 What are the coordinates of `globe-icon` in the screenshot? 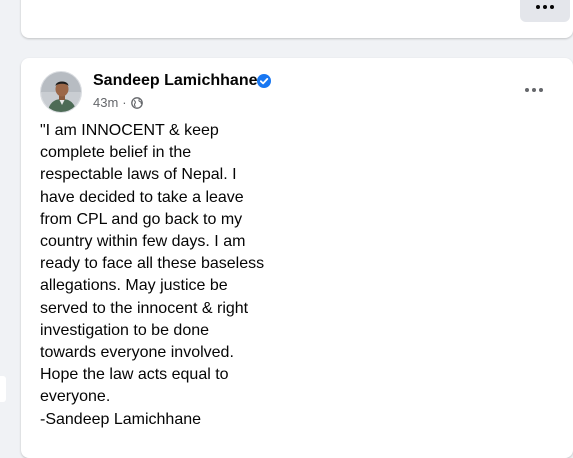 It's located at (136, 103).